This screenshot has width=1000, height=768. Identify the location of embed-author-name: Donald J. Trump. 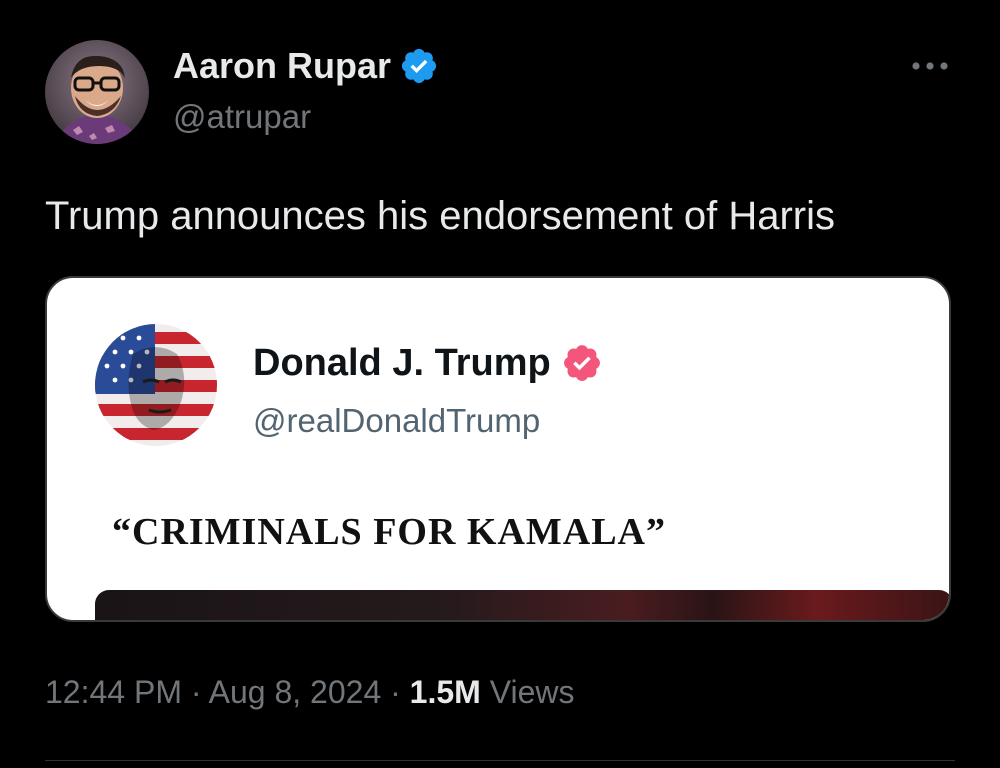
(428, 363).